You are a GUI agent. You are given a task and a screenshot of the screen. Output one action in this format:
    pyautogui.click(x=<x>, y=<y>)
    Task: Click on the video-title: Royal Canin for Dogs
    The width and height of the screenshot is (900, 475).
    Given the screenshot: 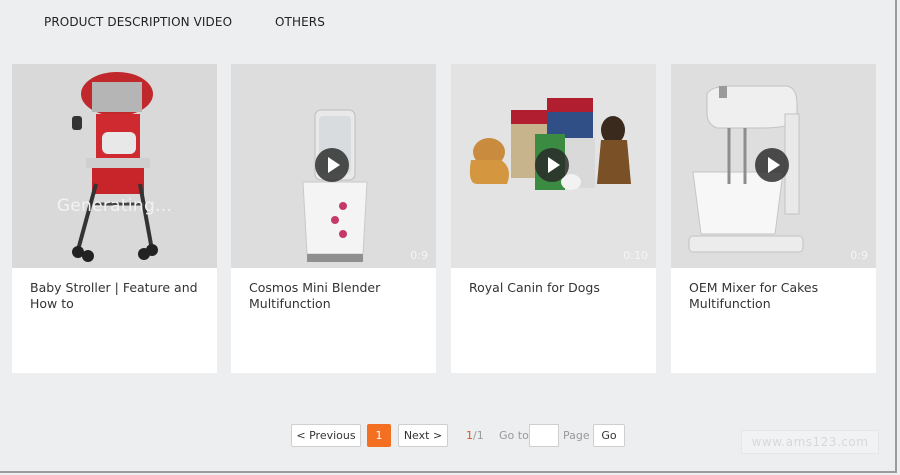 What is the action you would take?
    pyautogui.click(x=560, y=288)
    